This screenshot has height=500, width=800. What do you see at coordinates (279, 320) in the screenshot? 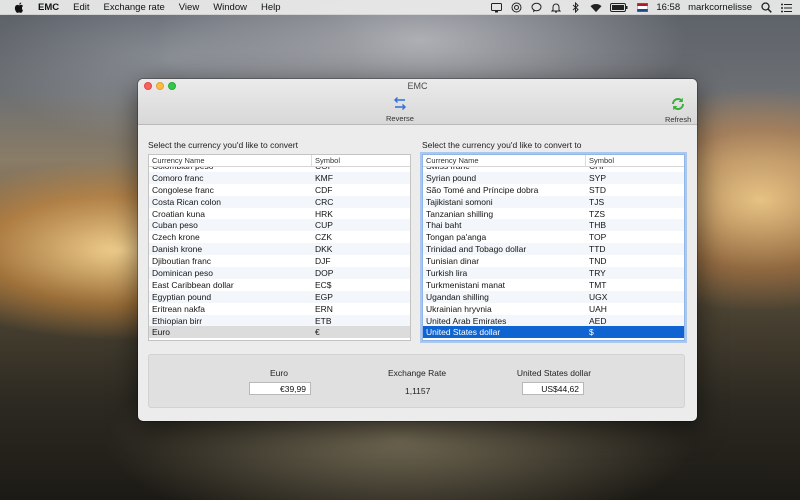
I see `table-row: Ethiopian birr ETB` at bounding box center [279, 320].